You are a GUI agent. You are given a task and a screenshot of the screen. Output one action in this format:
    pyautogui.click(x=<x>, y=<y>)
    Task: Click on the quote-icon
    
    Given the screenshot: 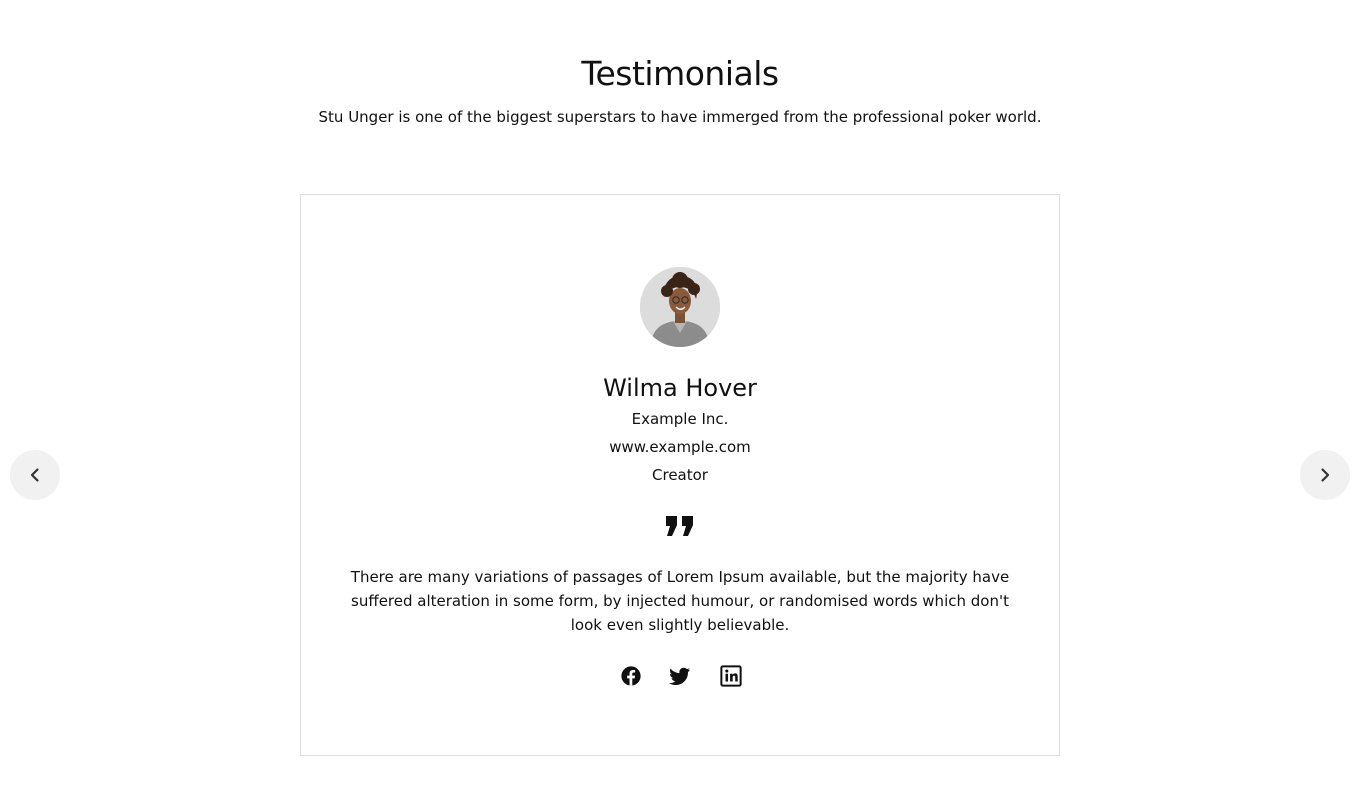 What is the action you would take?
    pyautogui.click(x=679, y=526)
    